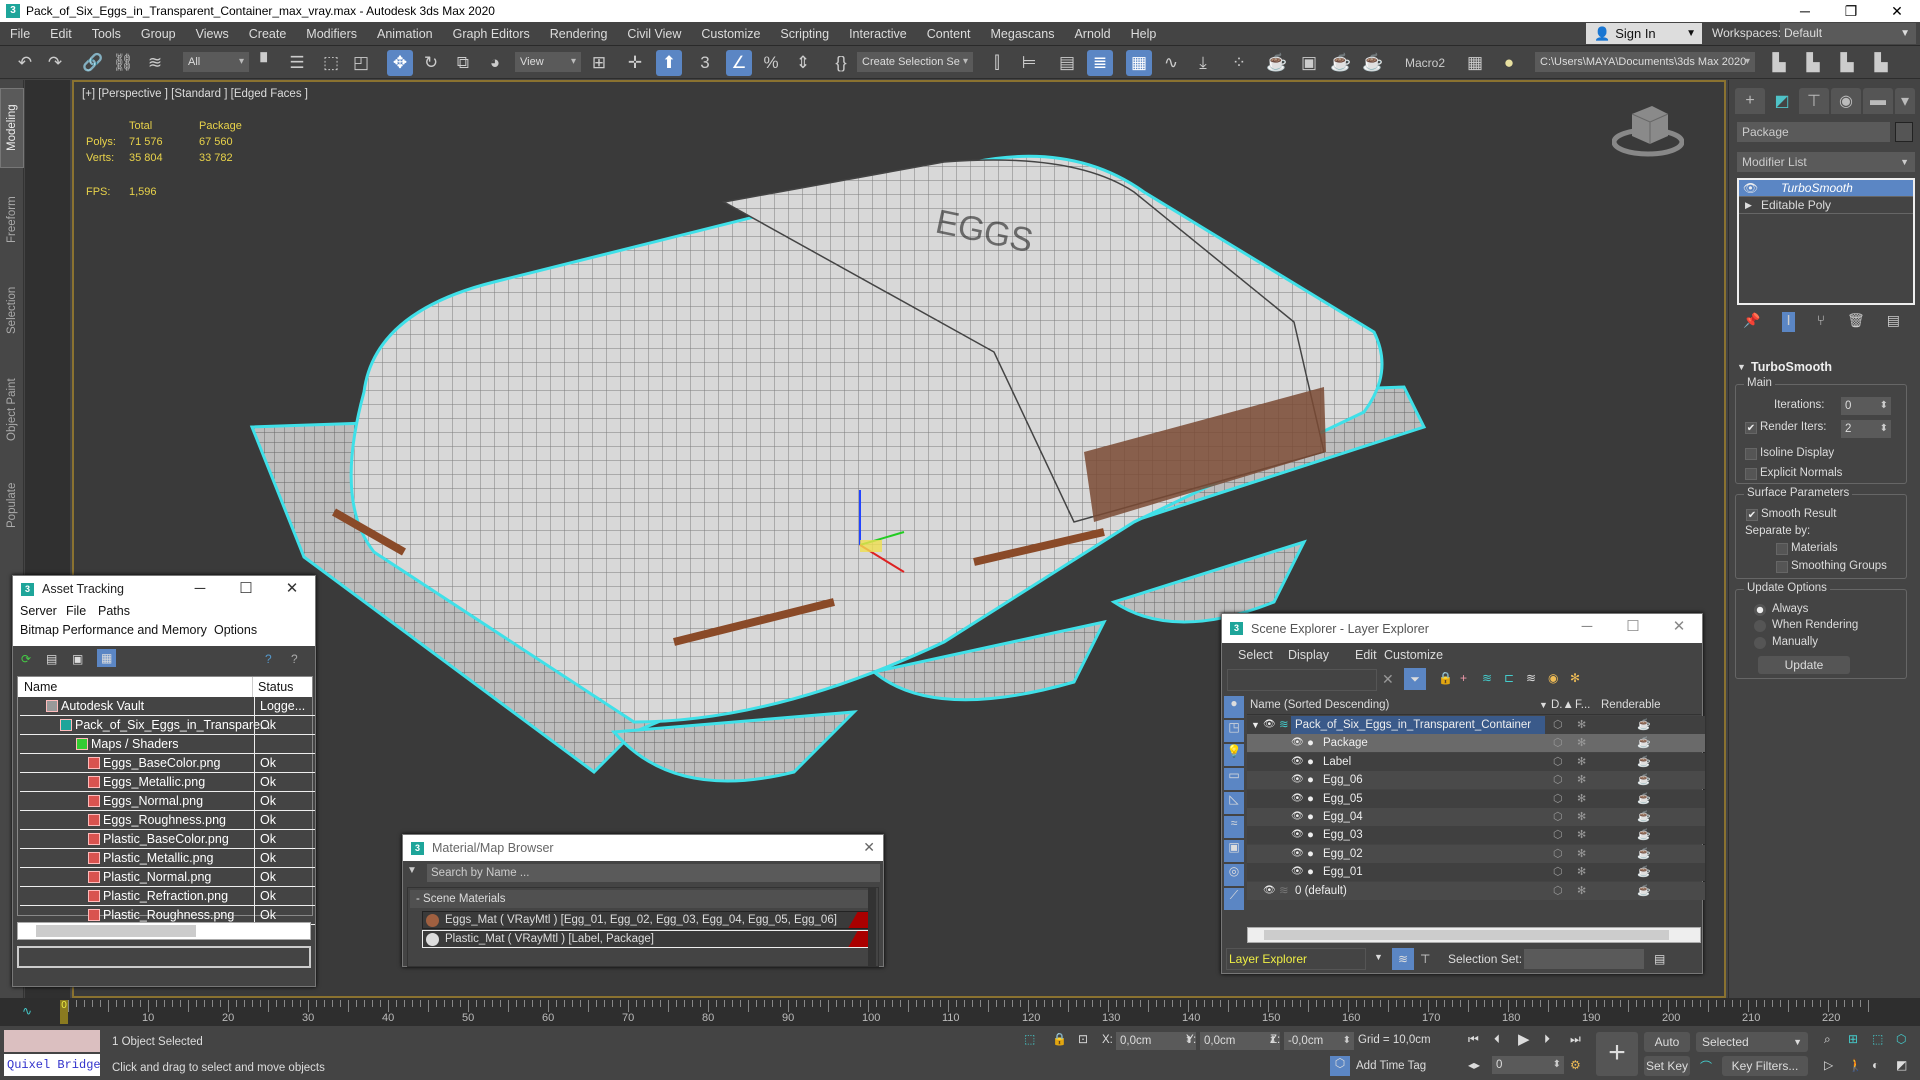 This screenshot has width=1920, height=1080. Describe the element at coordinates (1901, 1039) in the screenshot. I see `zoom-extents-all-icon: ⬡` at that location.